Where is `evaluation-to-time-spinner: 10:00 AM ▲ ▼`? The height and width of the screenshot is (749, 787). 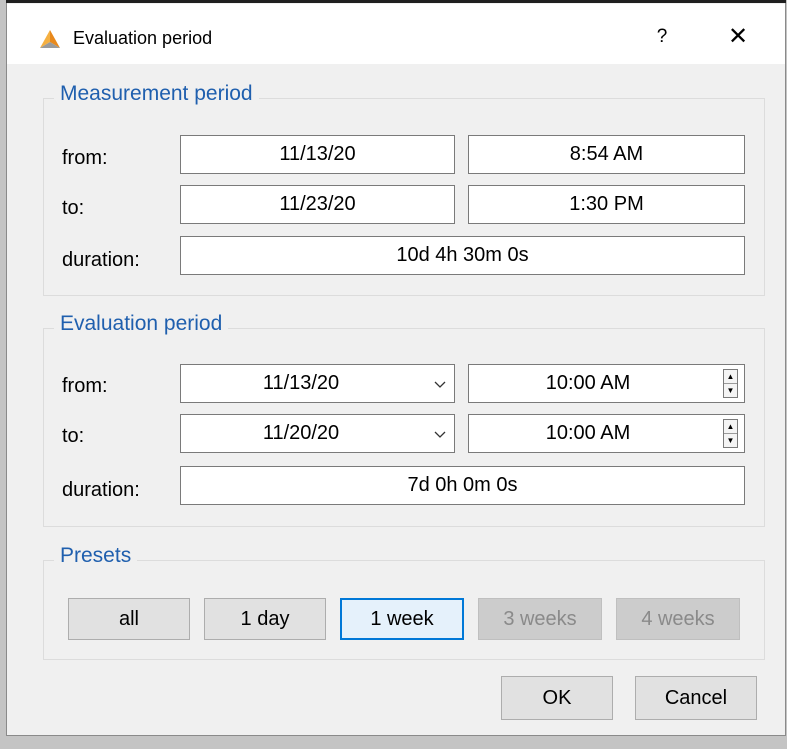
evaluation-to-time-spinner: 10:00 AM ▲ ▼ is located at coordinates (606, 433).